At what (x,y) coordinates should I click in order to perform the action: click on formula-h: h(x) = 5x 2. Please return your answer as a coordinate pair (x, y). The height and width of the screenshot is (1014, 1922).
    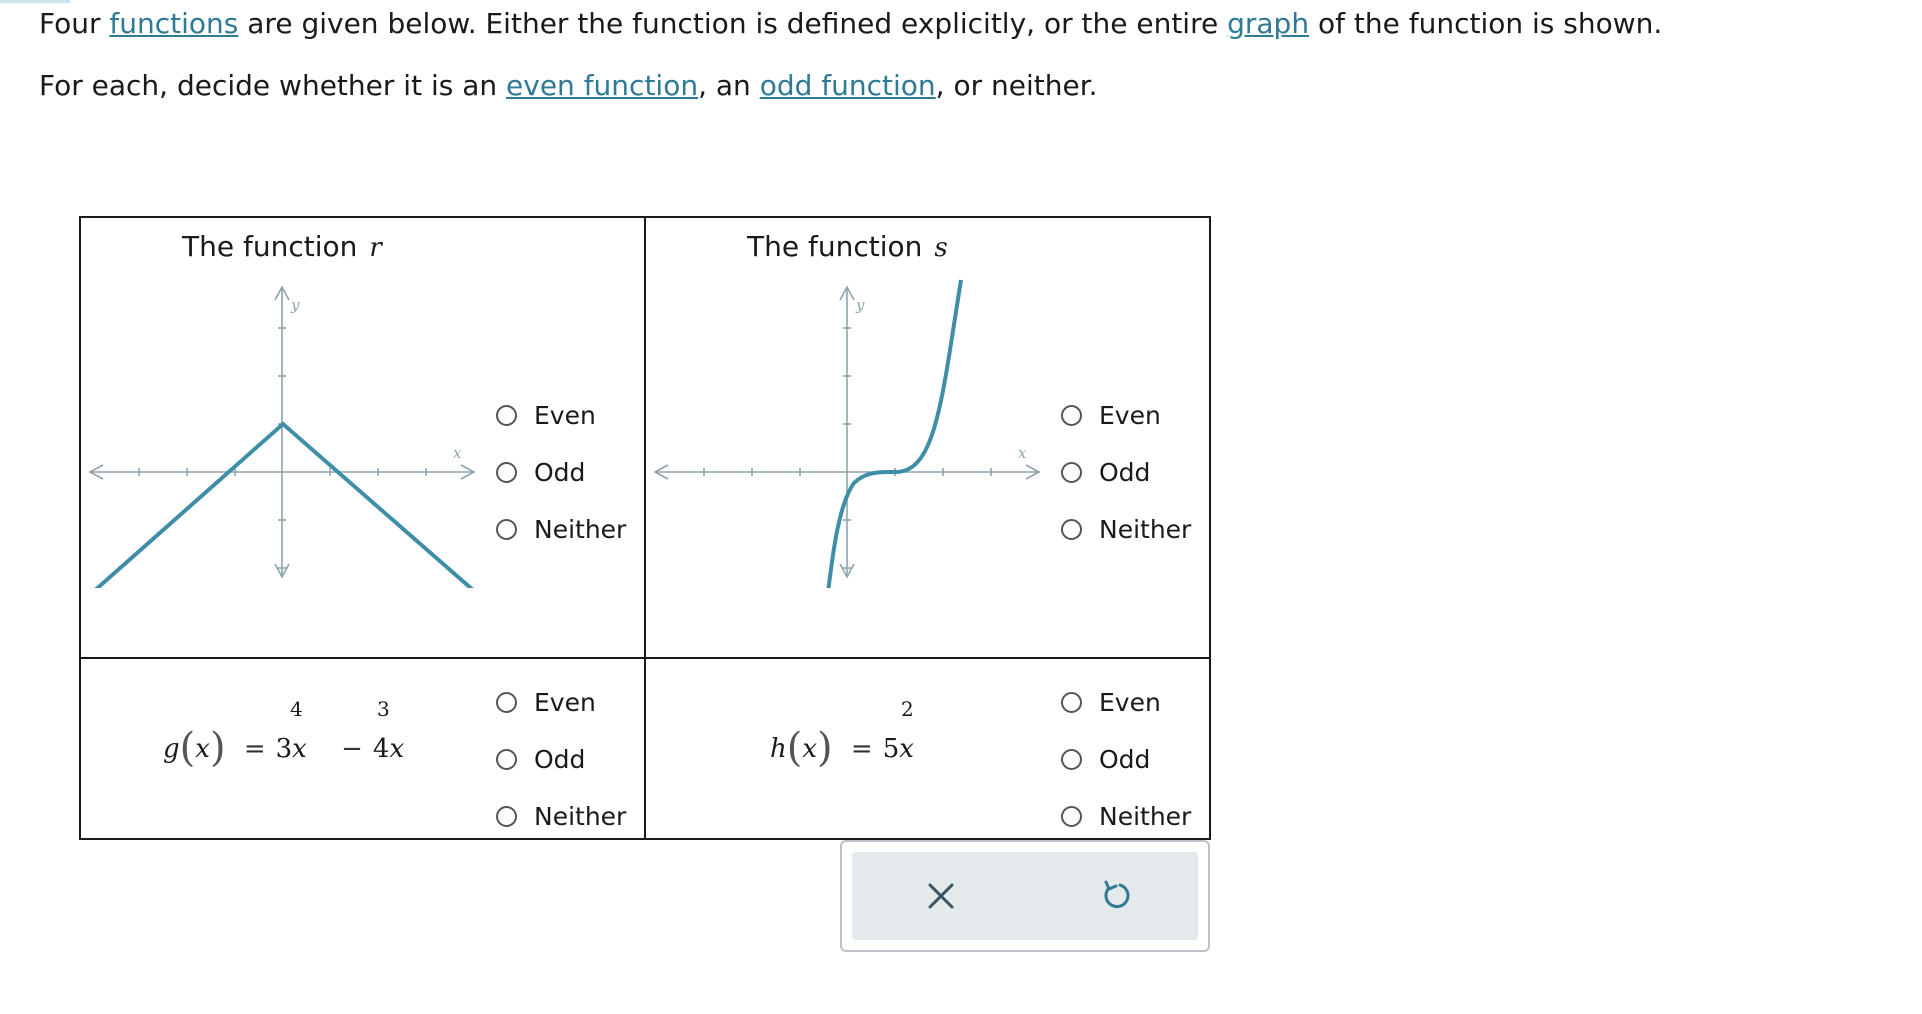
    Looking at the image, I should click on (842, 734).